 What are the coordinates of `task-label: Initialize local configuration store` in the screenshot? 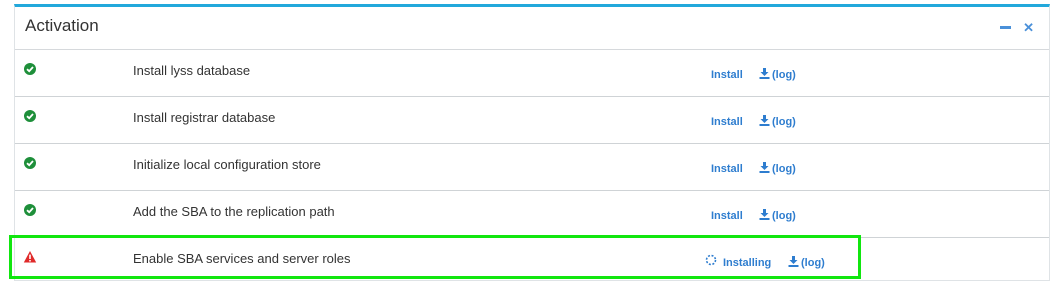 It's located at (227, 164).